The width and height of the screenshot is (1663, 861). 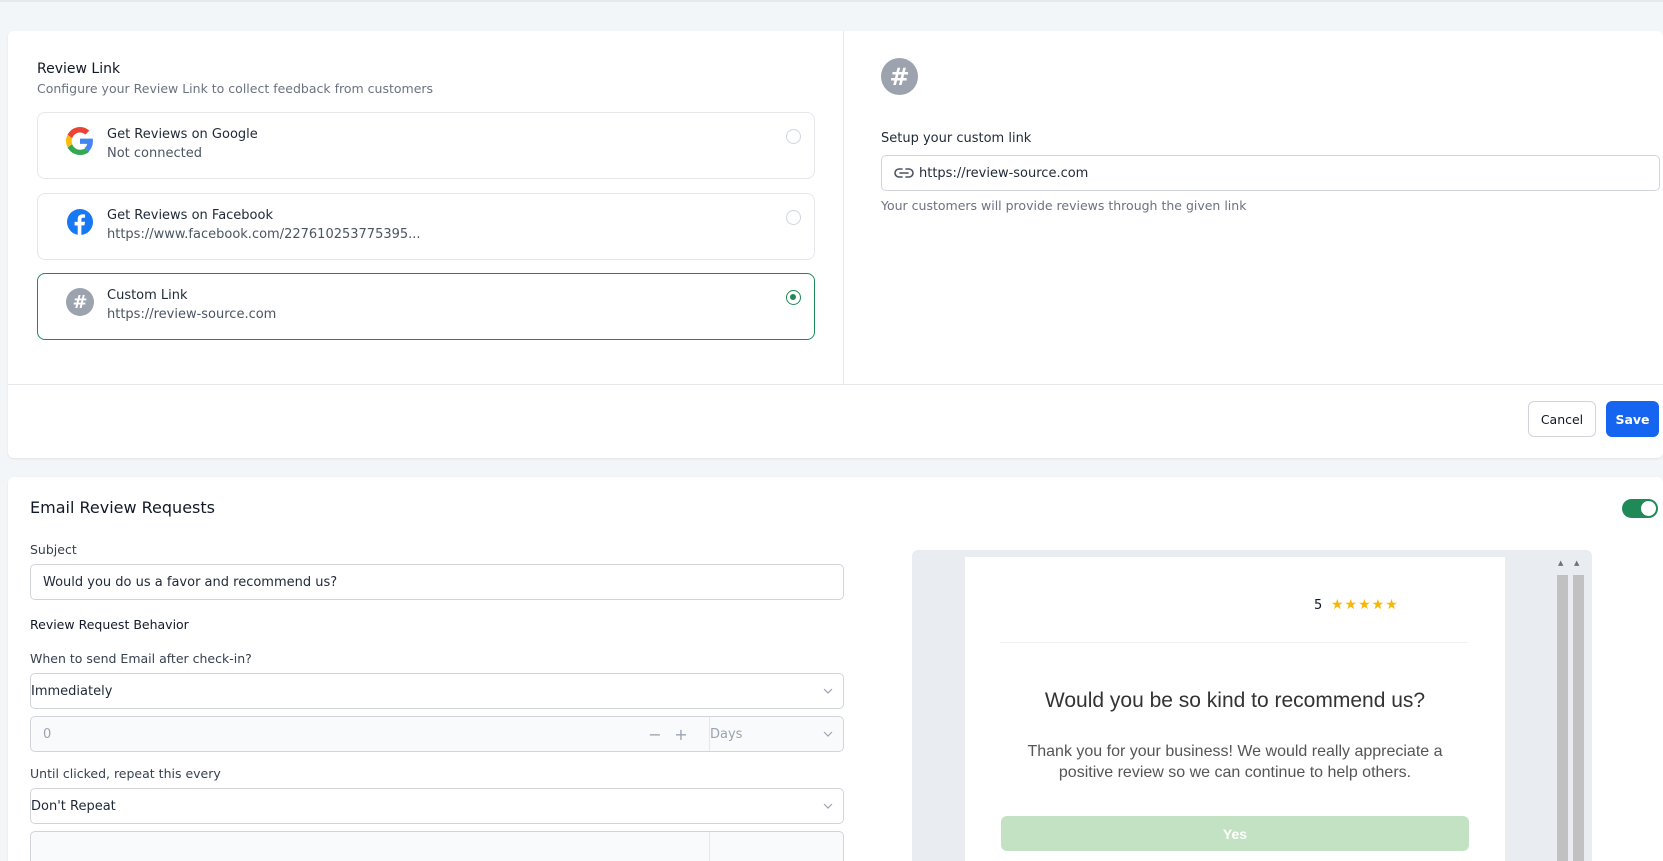 I want to click on increment-button: +, so click(x=681, y=734).